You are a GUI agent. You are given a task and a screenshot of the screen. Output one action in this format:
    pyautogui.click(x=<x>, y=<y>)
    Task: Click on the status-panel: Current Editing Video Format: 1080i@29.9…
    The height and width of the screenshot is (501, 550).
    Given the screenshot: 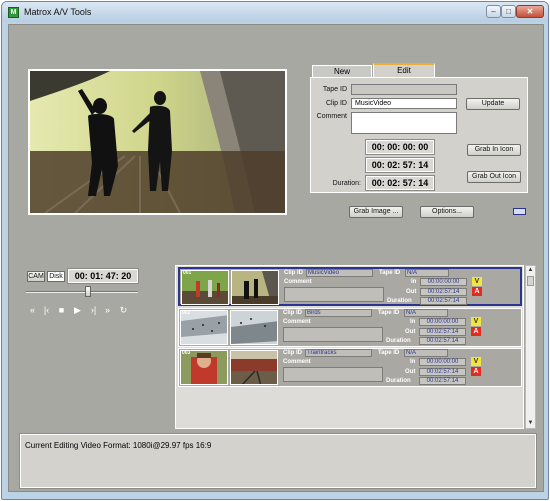 What is the action you would take?
    pyautogui.click(x=278, y=461)
    